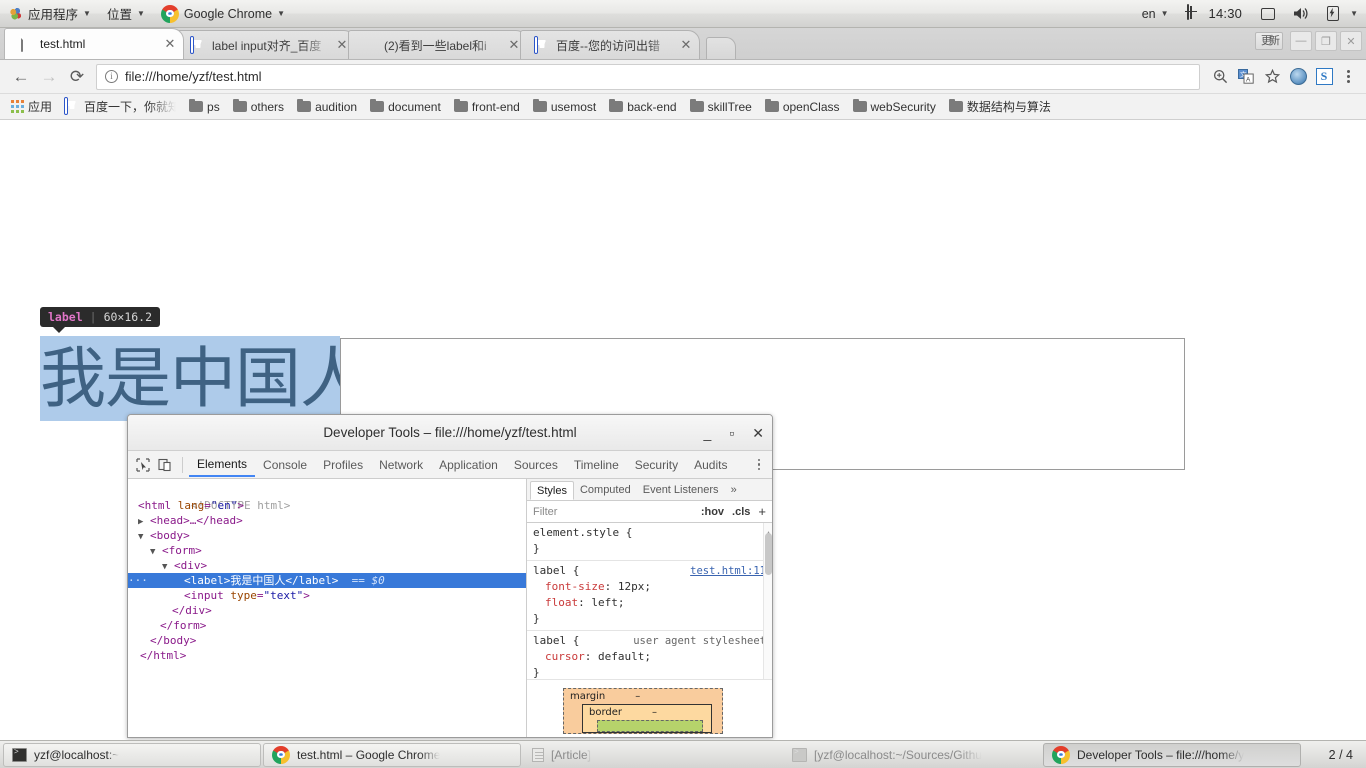  Describe the element at coordinates (552, 490) in the screenshot. I see `styles-tab-styles: Styles` at that location.